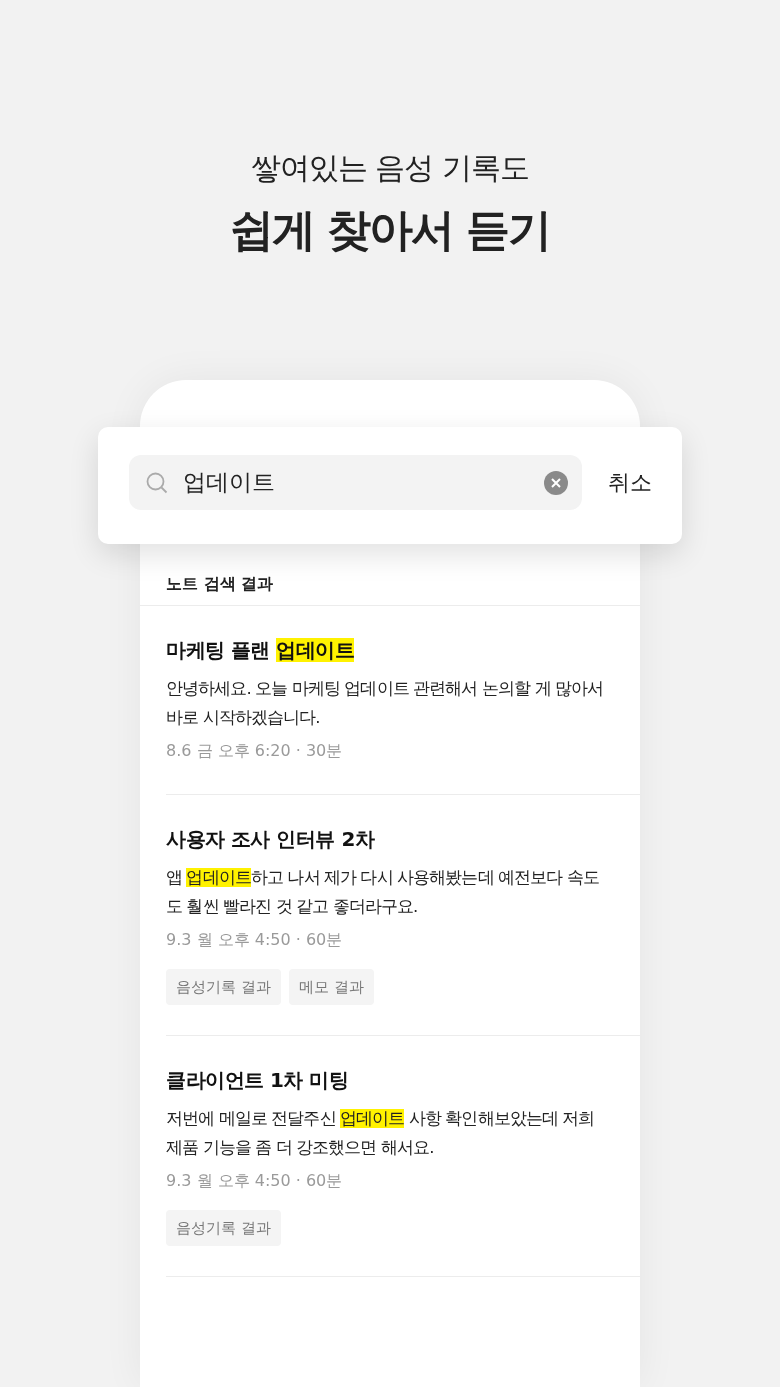 This screenshot has width=780, height=1387. I want to click on note-title: 마케팅 플랜 업데이트, so click(390, 650).